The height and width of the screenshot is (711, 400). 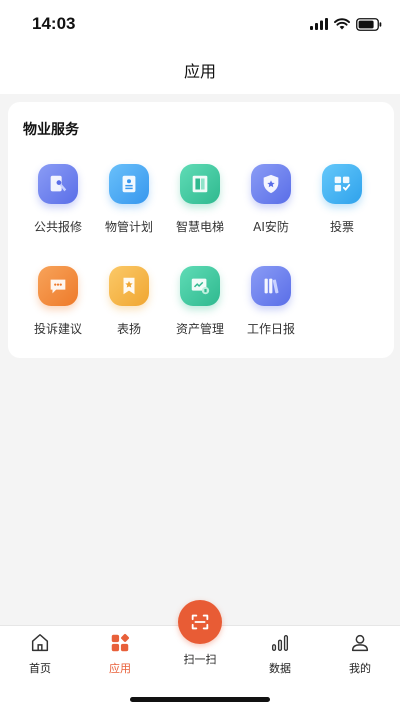 I want to click on app-item-asset-management: 资产管理, so click(x=200, y=301).